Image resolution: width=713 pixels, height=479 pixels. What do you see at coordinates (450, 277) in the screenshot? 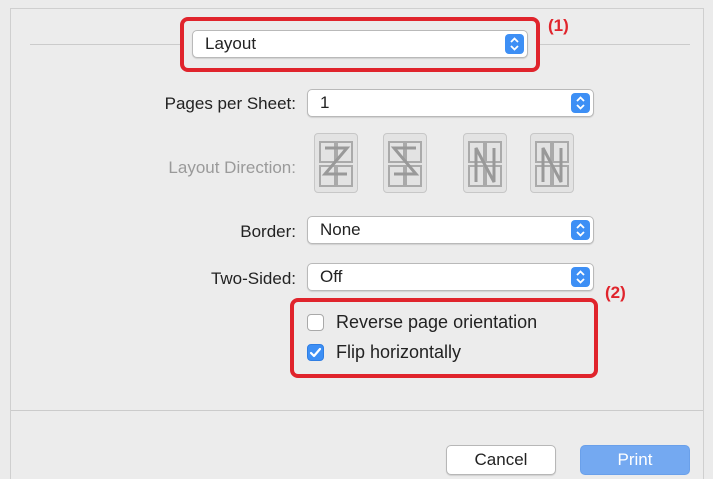
I see `two-sided-popup: Off` at bounding box center [450, 277].